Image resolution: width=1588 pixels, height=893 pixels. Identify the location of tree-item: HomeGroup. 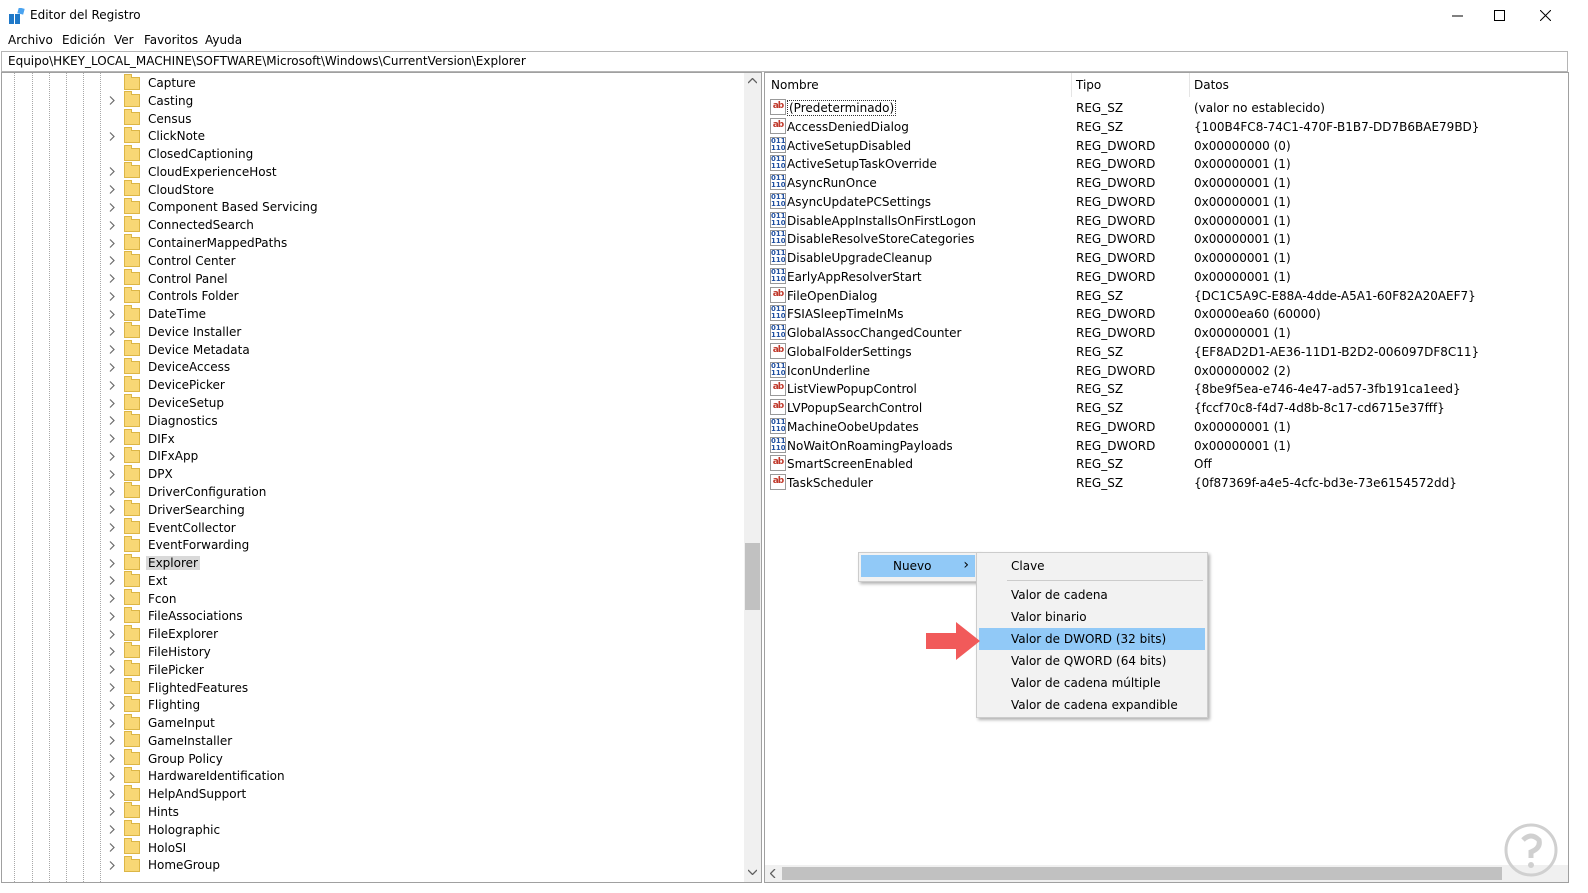
(163, 864).